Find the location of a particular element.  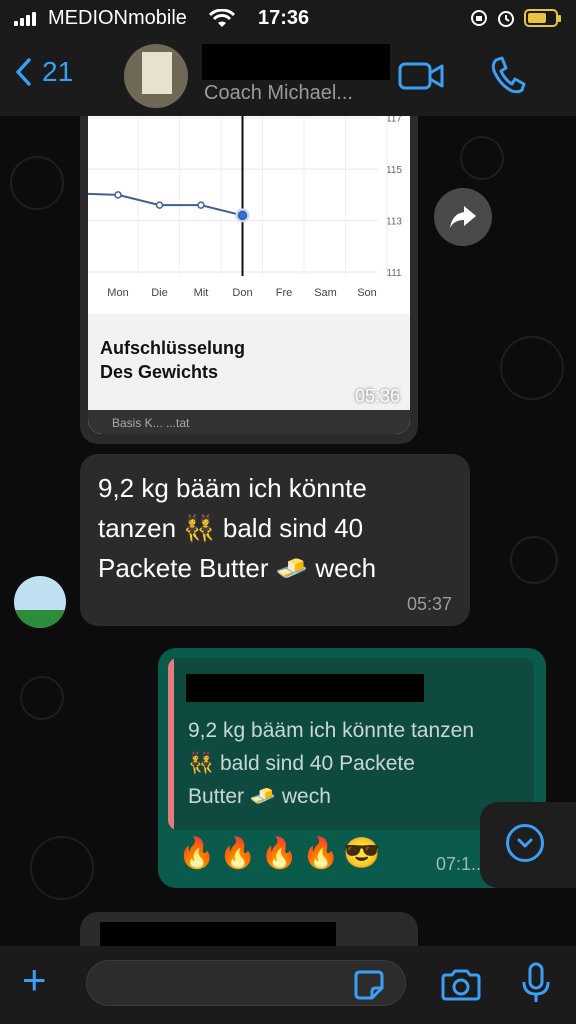

caption-line-1: Aufschlüsselung is located at coordinates (173, 348).